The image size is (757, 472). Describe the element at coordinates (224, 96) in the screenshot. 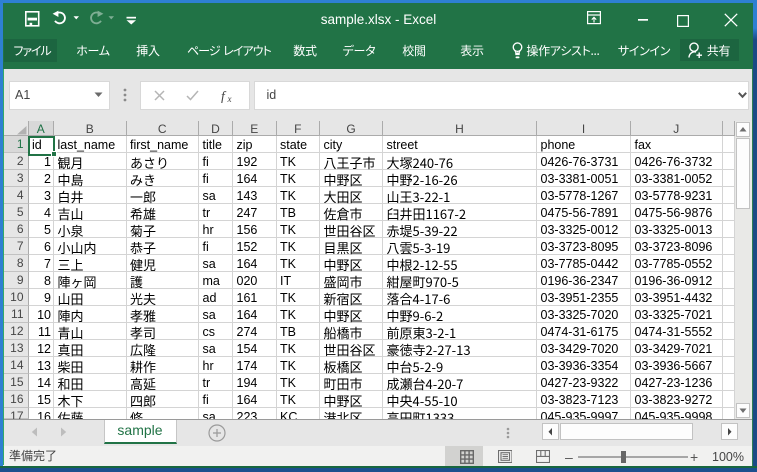

I see `svg-text: f` at that location.